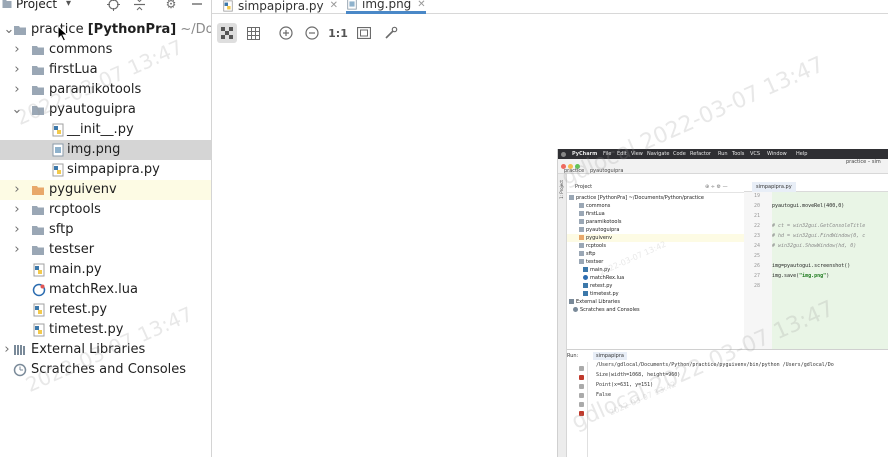 This screenshot has width=888, height=457. What do you see at coordinates (105, 210) in the screenshot?
I see `tree-item-rcptools: › rcptools` at bounding box center [105, 210].